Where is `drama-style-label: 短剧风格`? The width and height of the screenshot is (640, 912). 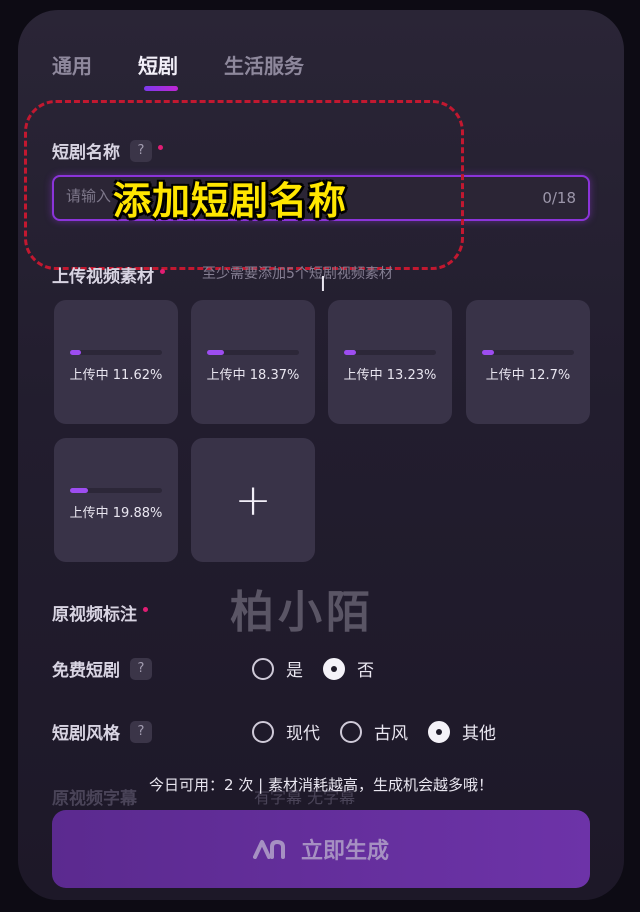
drama-style-label: 短剧风格 is located at coordinates (86, 734).